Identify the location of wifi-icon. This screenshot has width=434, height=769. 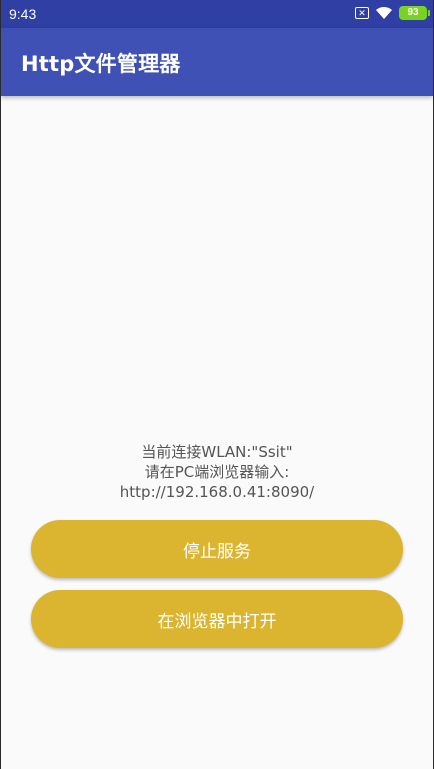
(384, 12).